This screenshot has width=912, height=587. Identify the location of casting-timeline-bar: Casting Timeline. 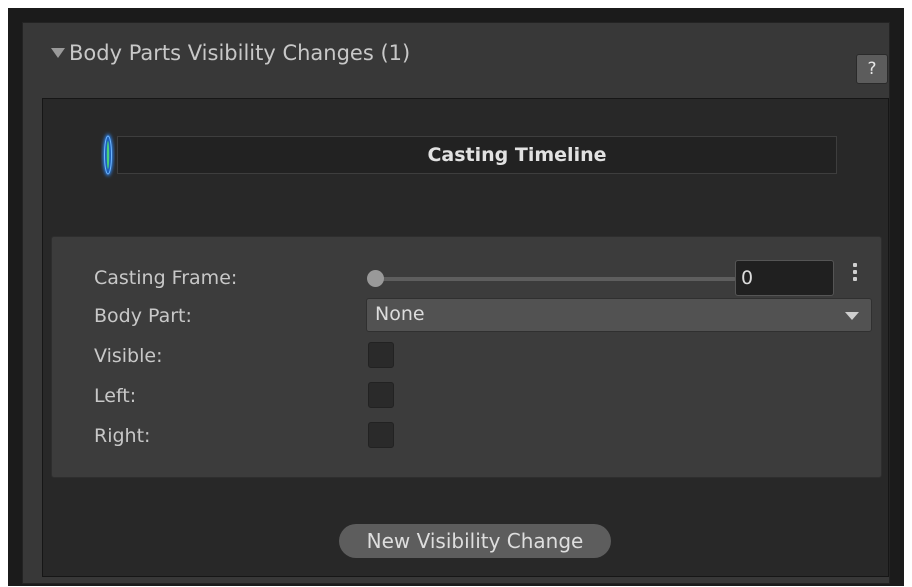
(477, 155).